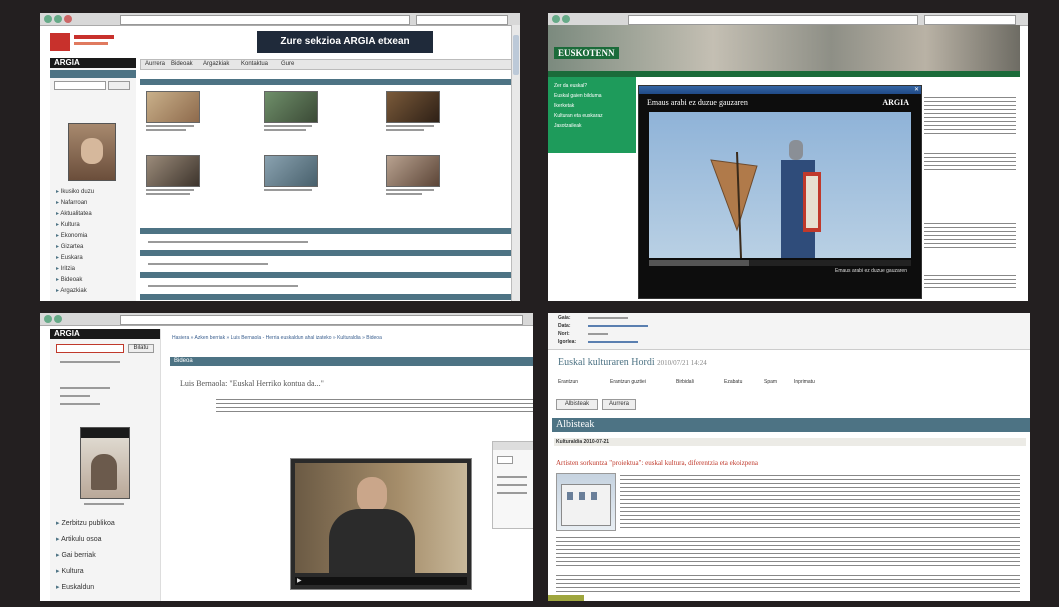 This screenshot has height=607, width=1059. I want to click on sidebar-item: Gai berriak, so click(75, 555).